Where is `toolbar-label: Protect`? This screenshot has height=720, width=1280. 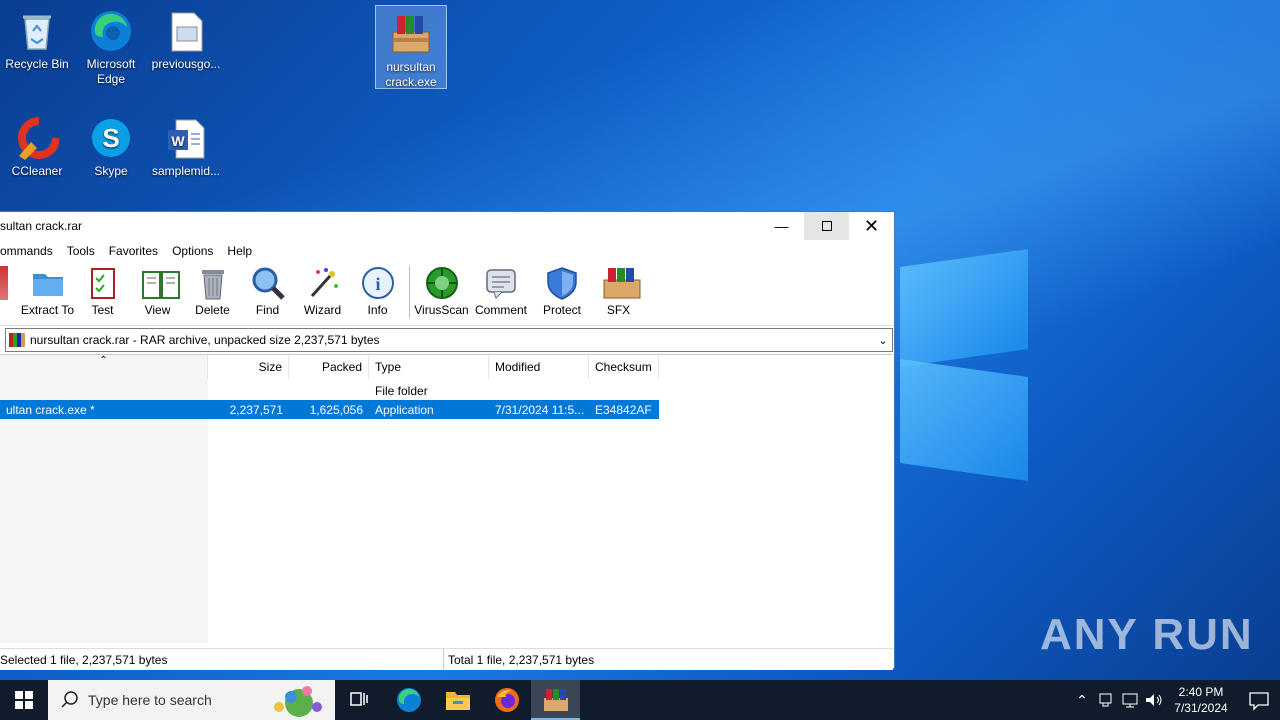
toolbar-label: Protect is located at coordinates (561, 310).